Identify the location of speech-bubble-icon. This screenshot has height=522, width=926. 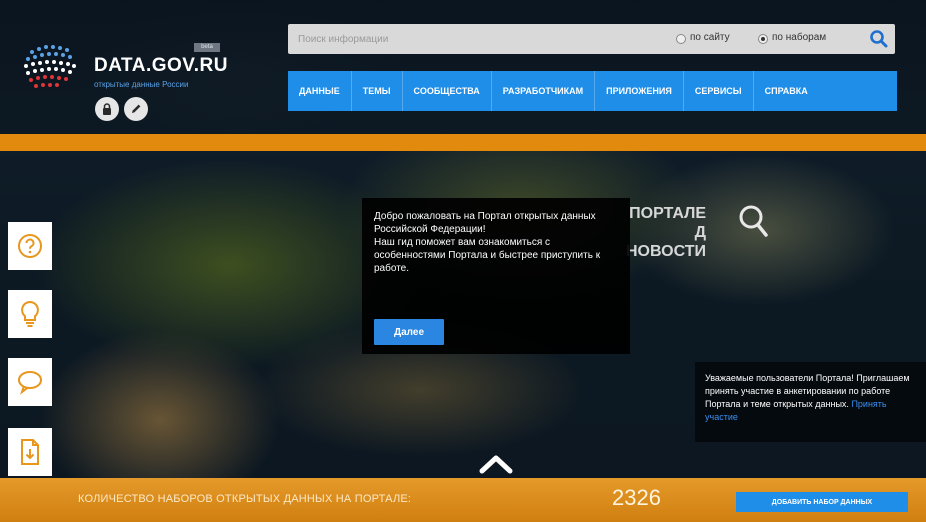
(30, 383).